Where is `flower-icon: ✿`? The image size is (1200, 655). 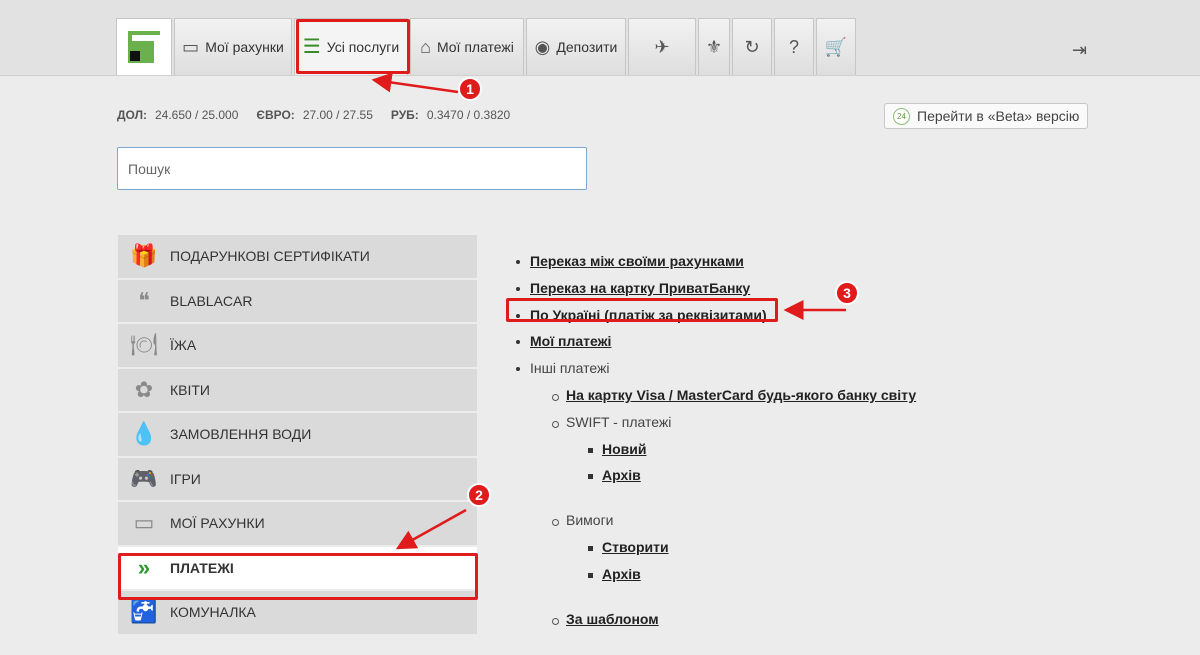 flower-icon: ✿ is located at coordinates (144, 389).